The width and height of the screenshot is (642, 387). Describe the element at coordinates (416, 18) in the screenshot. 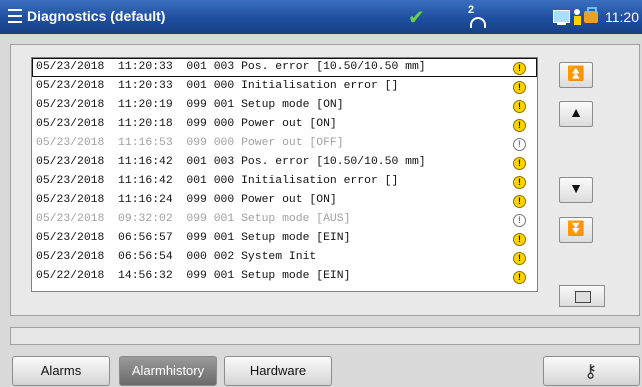

I see `checkmark-icon: ✔` at that location.